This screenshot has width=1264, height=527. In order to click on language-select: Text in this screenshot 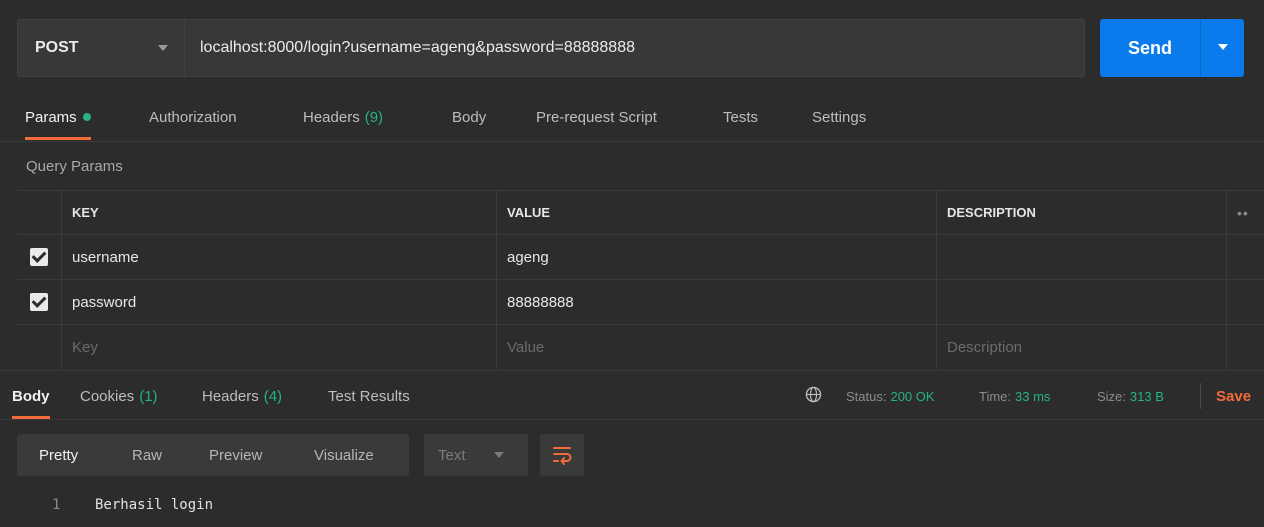, I will do `click(476, 455)`.